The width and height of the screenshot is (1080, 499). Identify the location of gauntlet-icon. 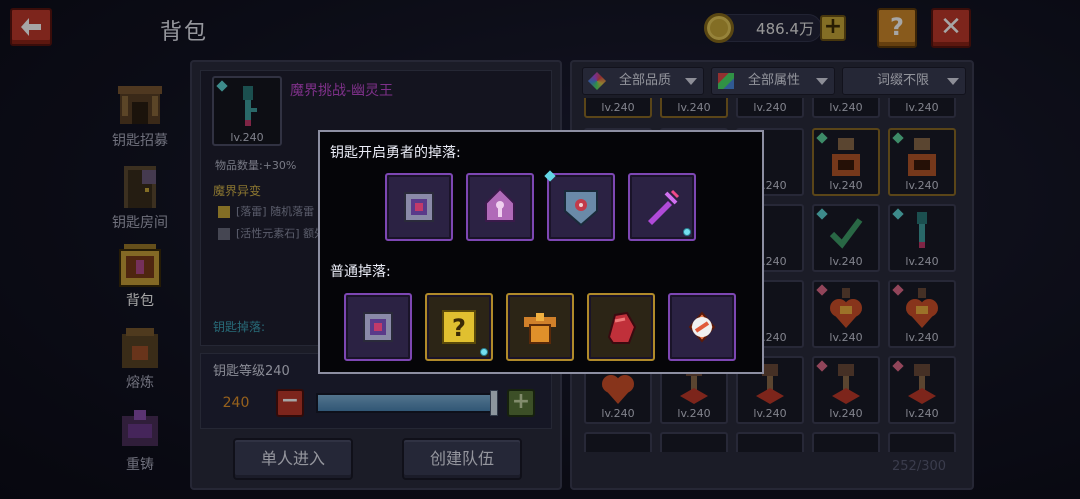
(622, 327).